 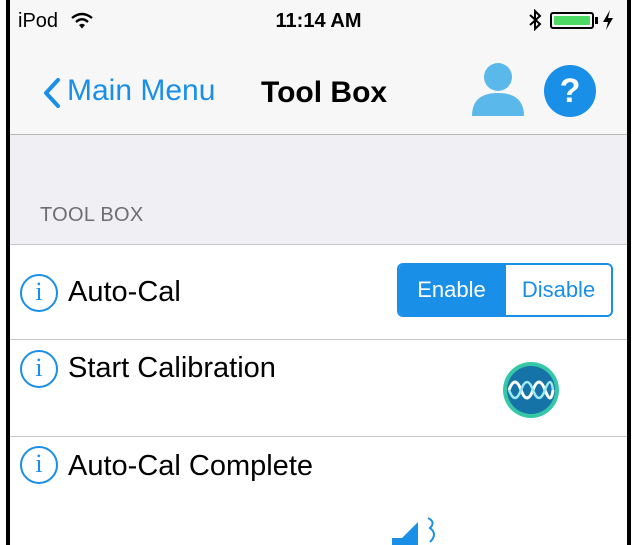 What do you see at coordinates (172, 368) in the screenshot?
I see `row-label-start-calibration: Start Calibration` at bounding box center [172, 368].